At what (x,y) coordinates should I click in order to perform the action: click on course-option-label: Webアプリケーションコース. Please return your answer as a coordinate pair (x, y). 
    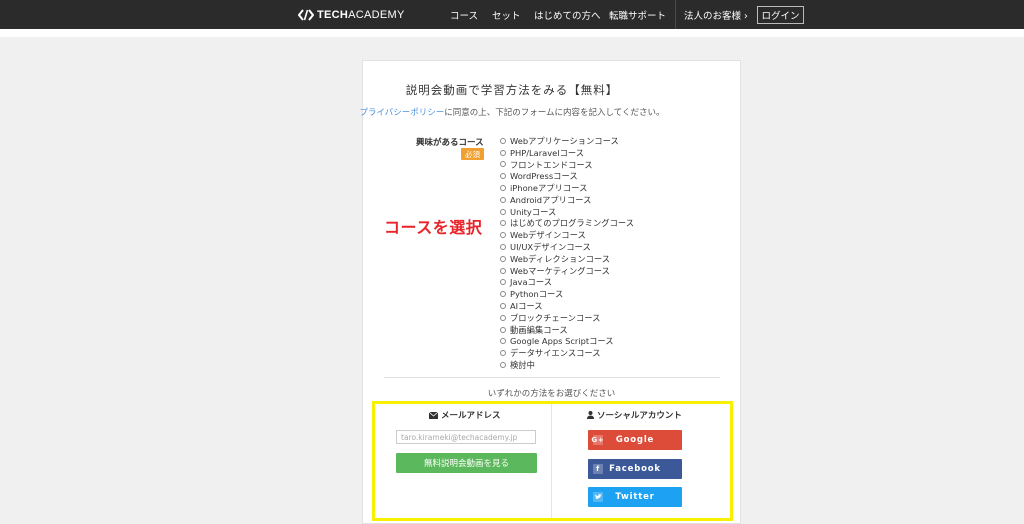
    Looking at the image, I should click on (564, 140).